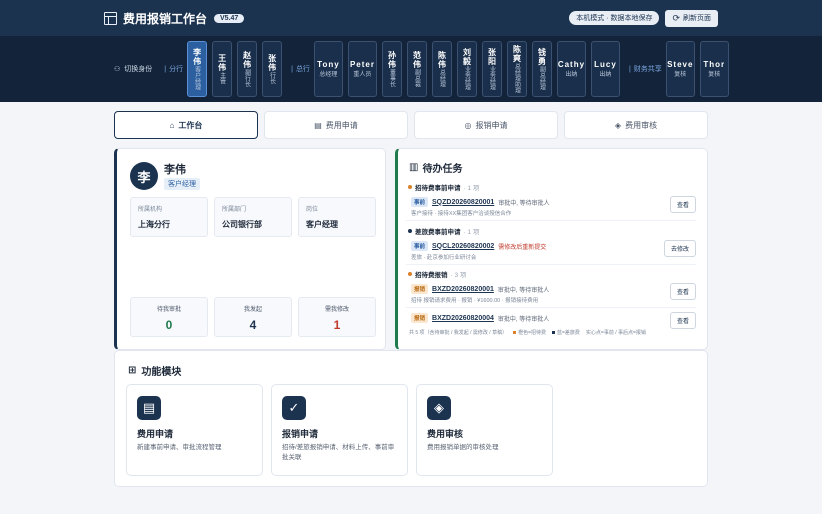 The image size is (822, 514). What do you see at coordinates (486, 125) in the screenshot?
I see `tab-reimbursement: ◎ 报销申请` at bounding box center [486, 125].